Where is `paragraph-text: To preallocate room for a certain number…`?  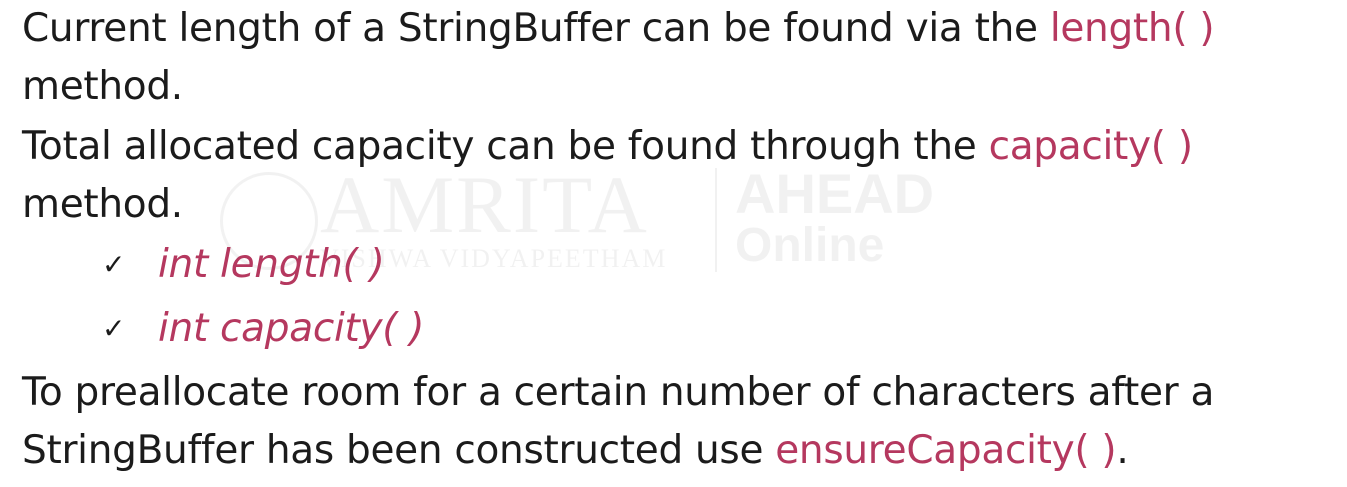
paragraph-text: To preallocate room for a certain number… is located at coordinates (618, 392).